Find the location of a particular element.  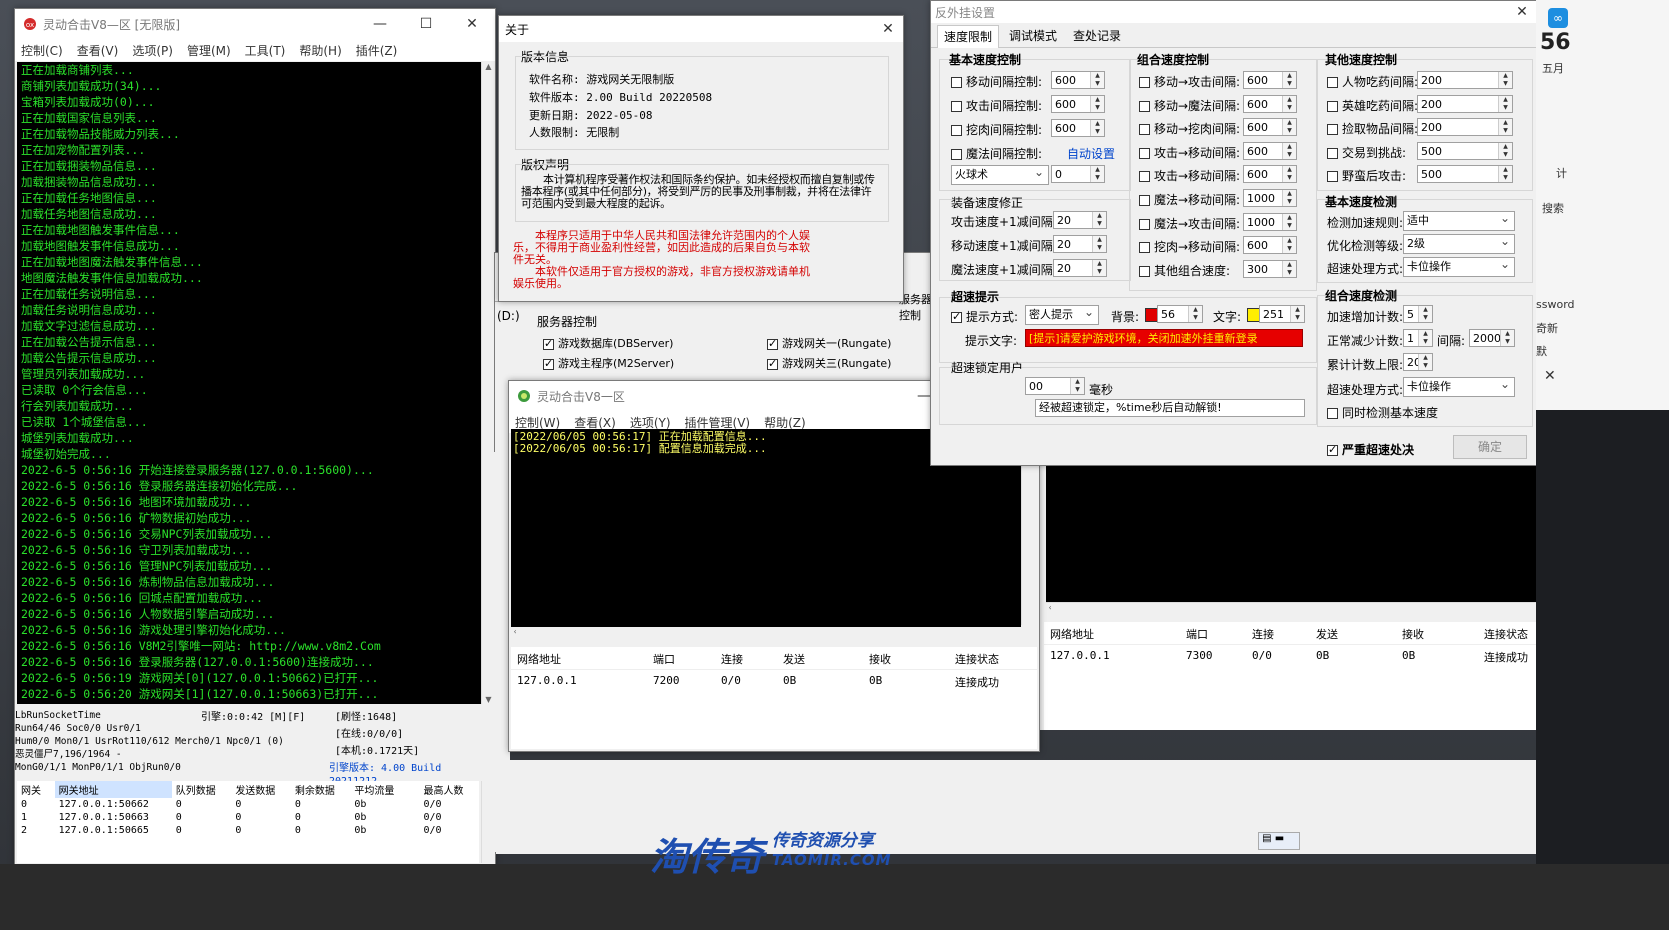

gateway-header-cell: 最高人数 is located at coordinates (449, 789).